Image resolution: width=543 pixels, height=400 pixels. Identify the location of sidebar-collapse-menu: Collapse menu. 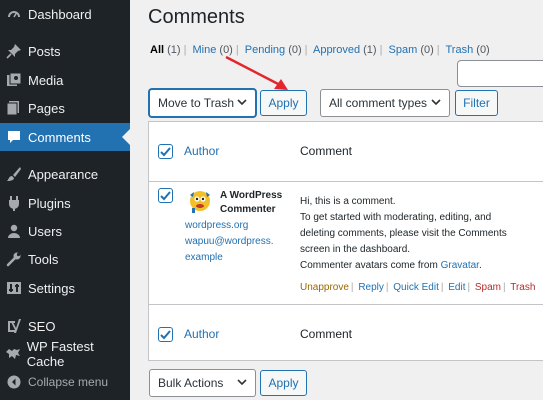
(65, 382).